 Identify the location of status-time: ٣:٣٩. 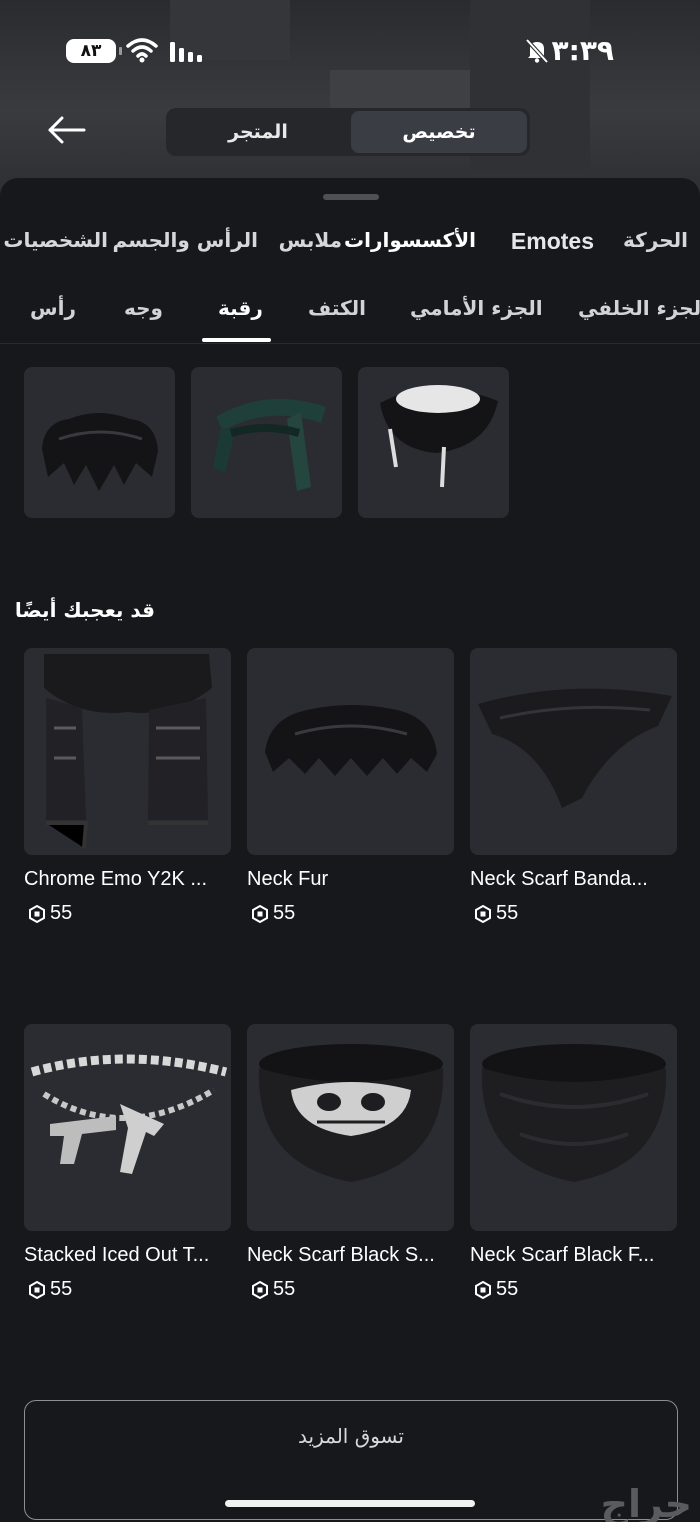
(582, 50).